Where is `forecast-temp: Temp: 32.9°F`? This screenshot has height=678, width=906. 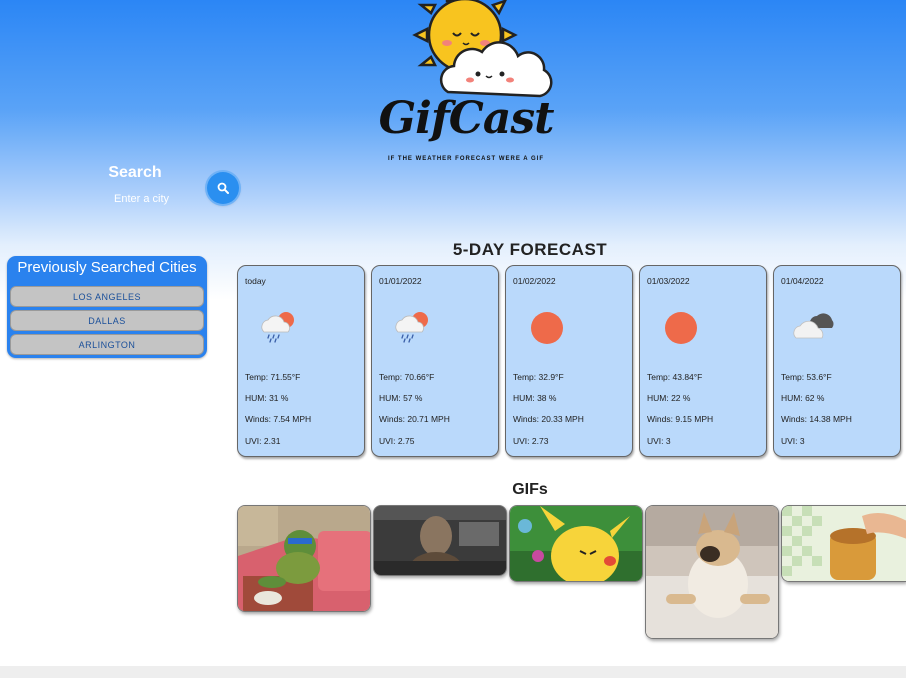
forecast-temp: Temp: 32.9°F is located at coordinates (538, 377).